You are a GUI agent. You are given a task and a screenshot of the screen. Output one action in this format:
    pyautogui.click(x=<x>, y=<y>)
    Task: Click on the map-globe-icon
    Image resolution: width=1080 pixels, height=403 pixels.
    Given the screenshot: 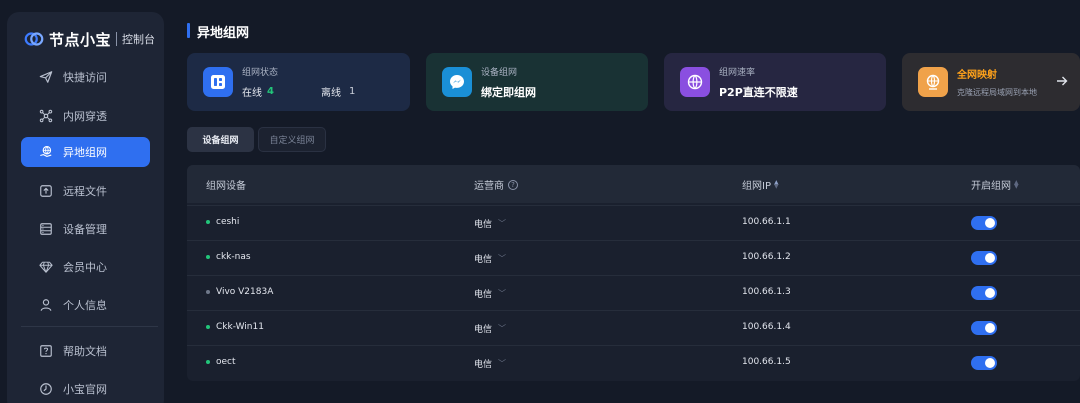 What is the action you would take?
    pyautogui.click(x=933, y=82)
    